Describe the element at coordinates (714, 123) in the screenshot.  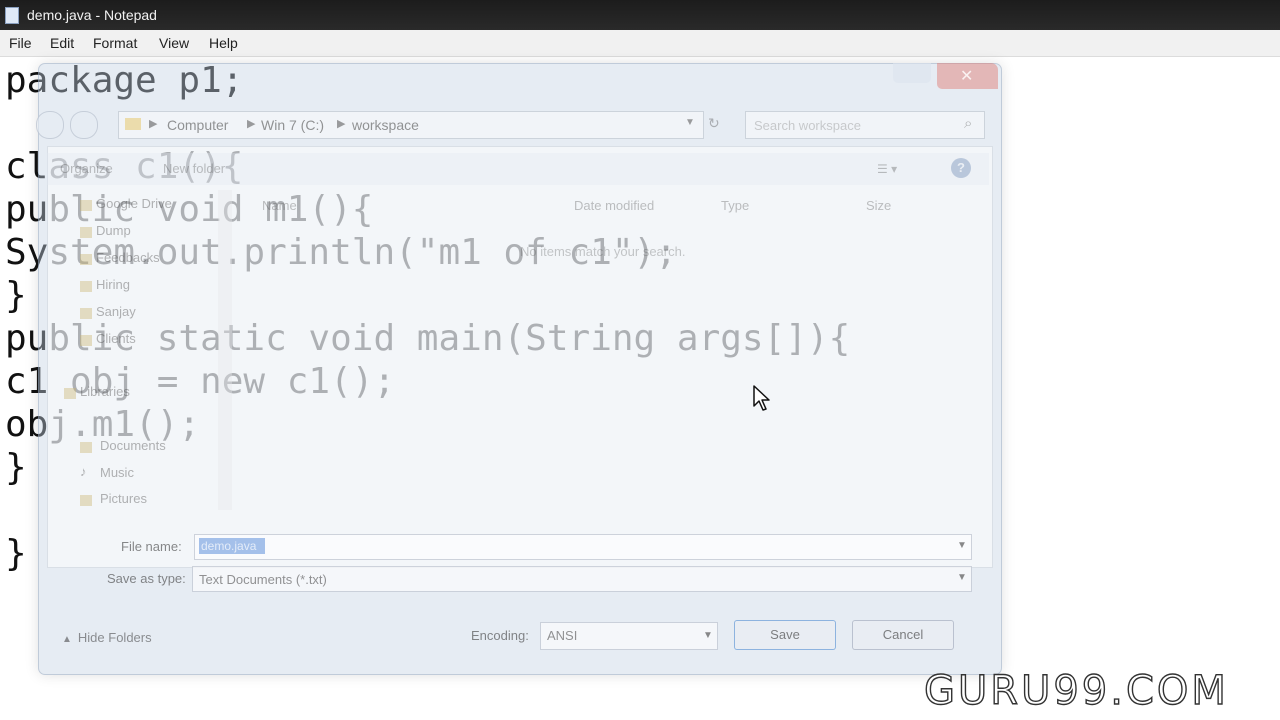
I see `refresh-icon: ↻` at that location.